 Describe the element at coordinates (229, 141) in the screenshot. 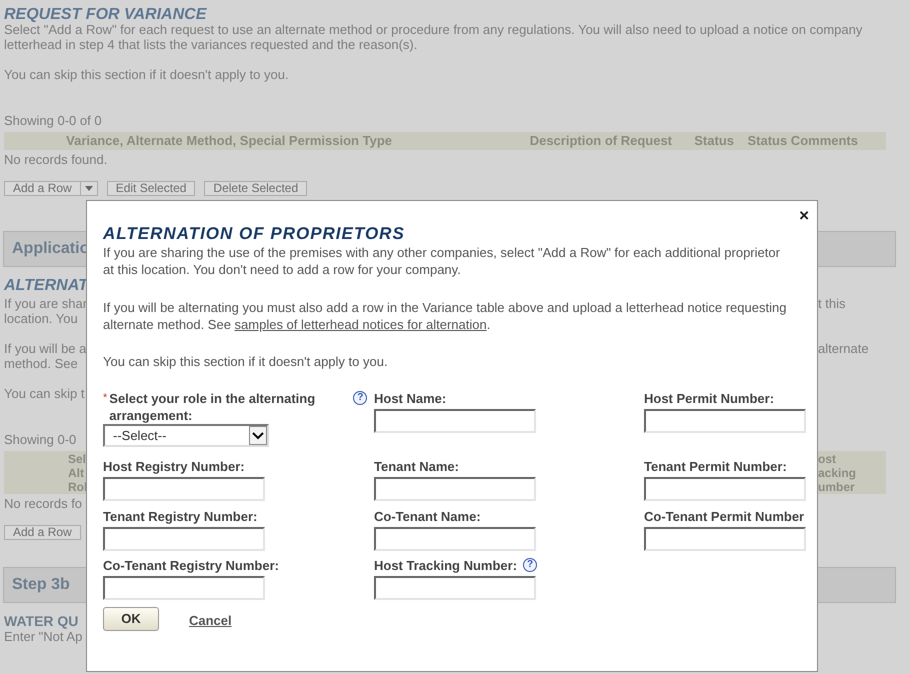

I see `column-header: Variance, Alternate Method, Special Permission Type` at that location.